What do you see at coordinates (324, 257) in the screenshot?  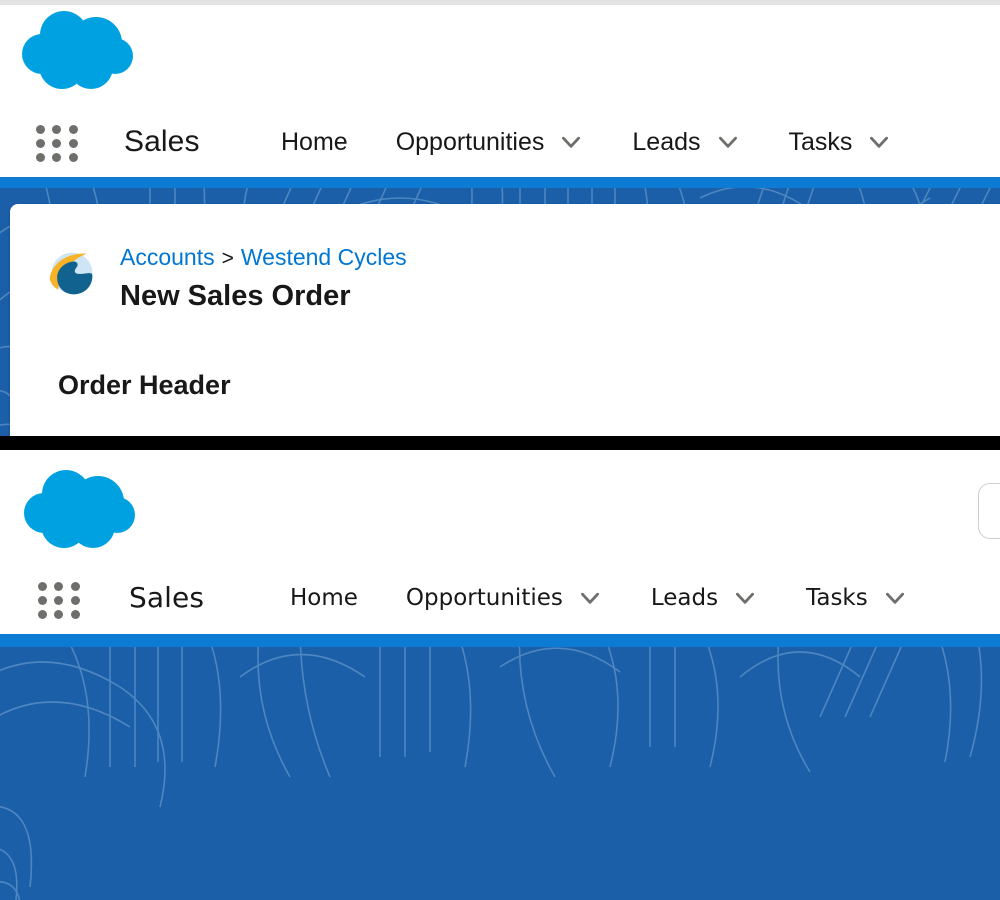 I see `breadcrumb-current-link: Westend Cycles` at bounding box center [324, 257].